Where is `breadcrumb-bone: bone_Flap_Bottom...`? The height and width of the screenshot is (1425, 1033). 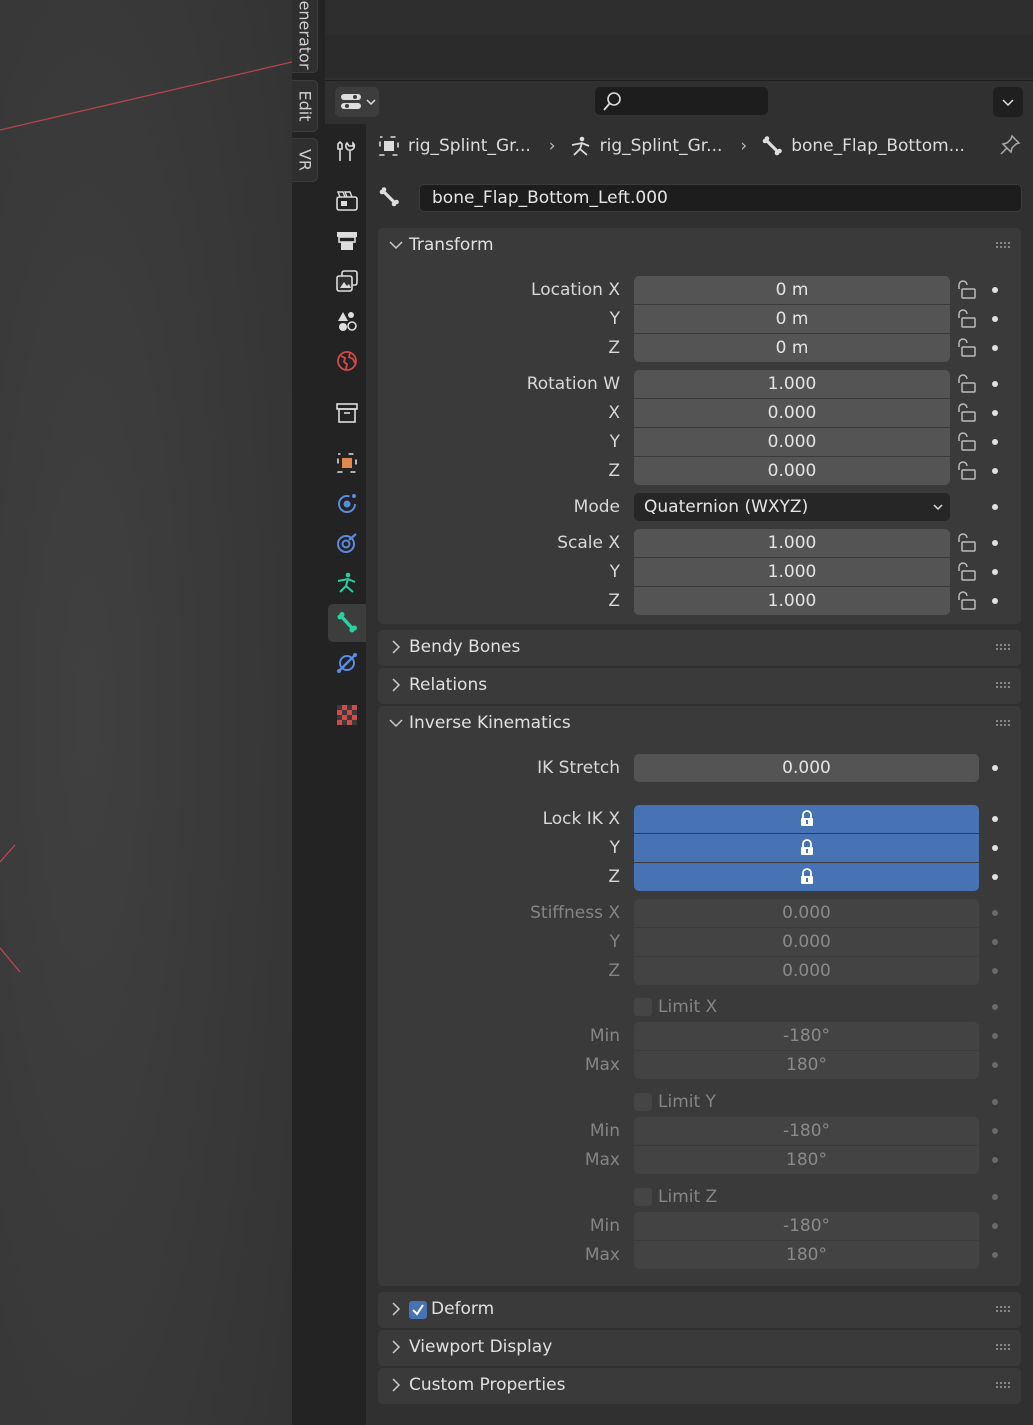 breadcrumb-bone: bone_Flap_Bottom... is located at coordinates (863, 146).